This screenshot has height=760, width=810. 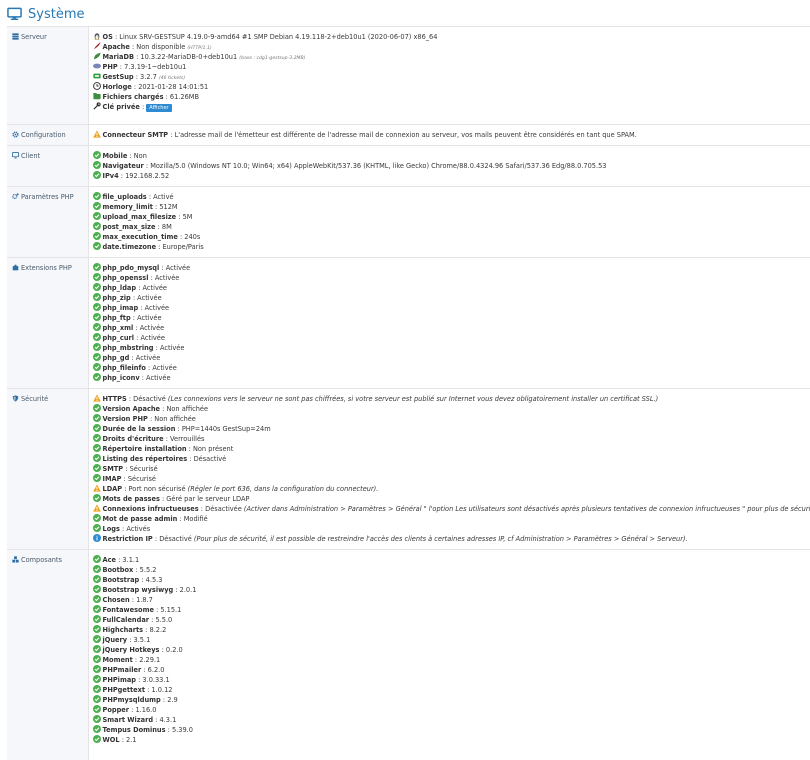 I want to click on info-key: Durée de la session, so click(x=139, y=429).